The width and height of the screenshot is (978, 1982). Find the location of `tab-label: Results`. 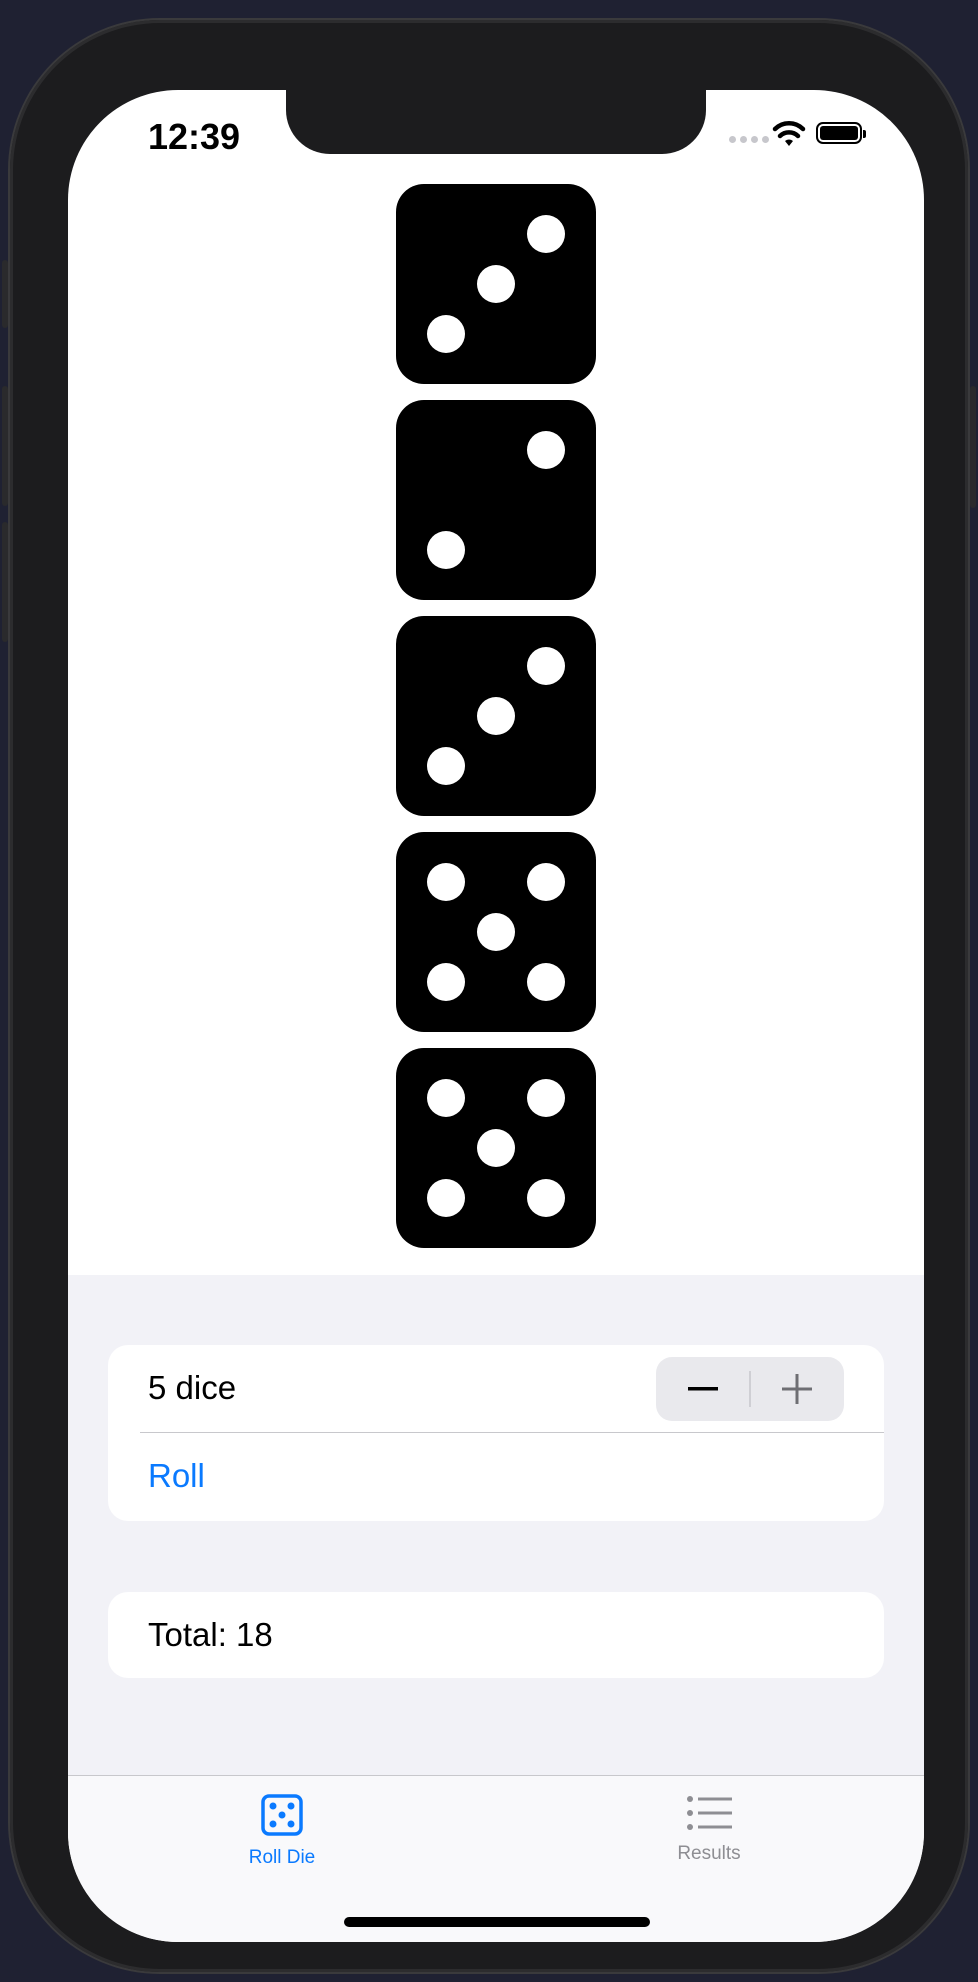

tab-label: Results is located at coordinates (709, 1853).